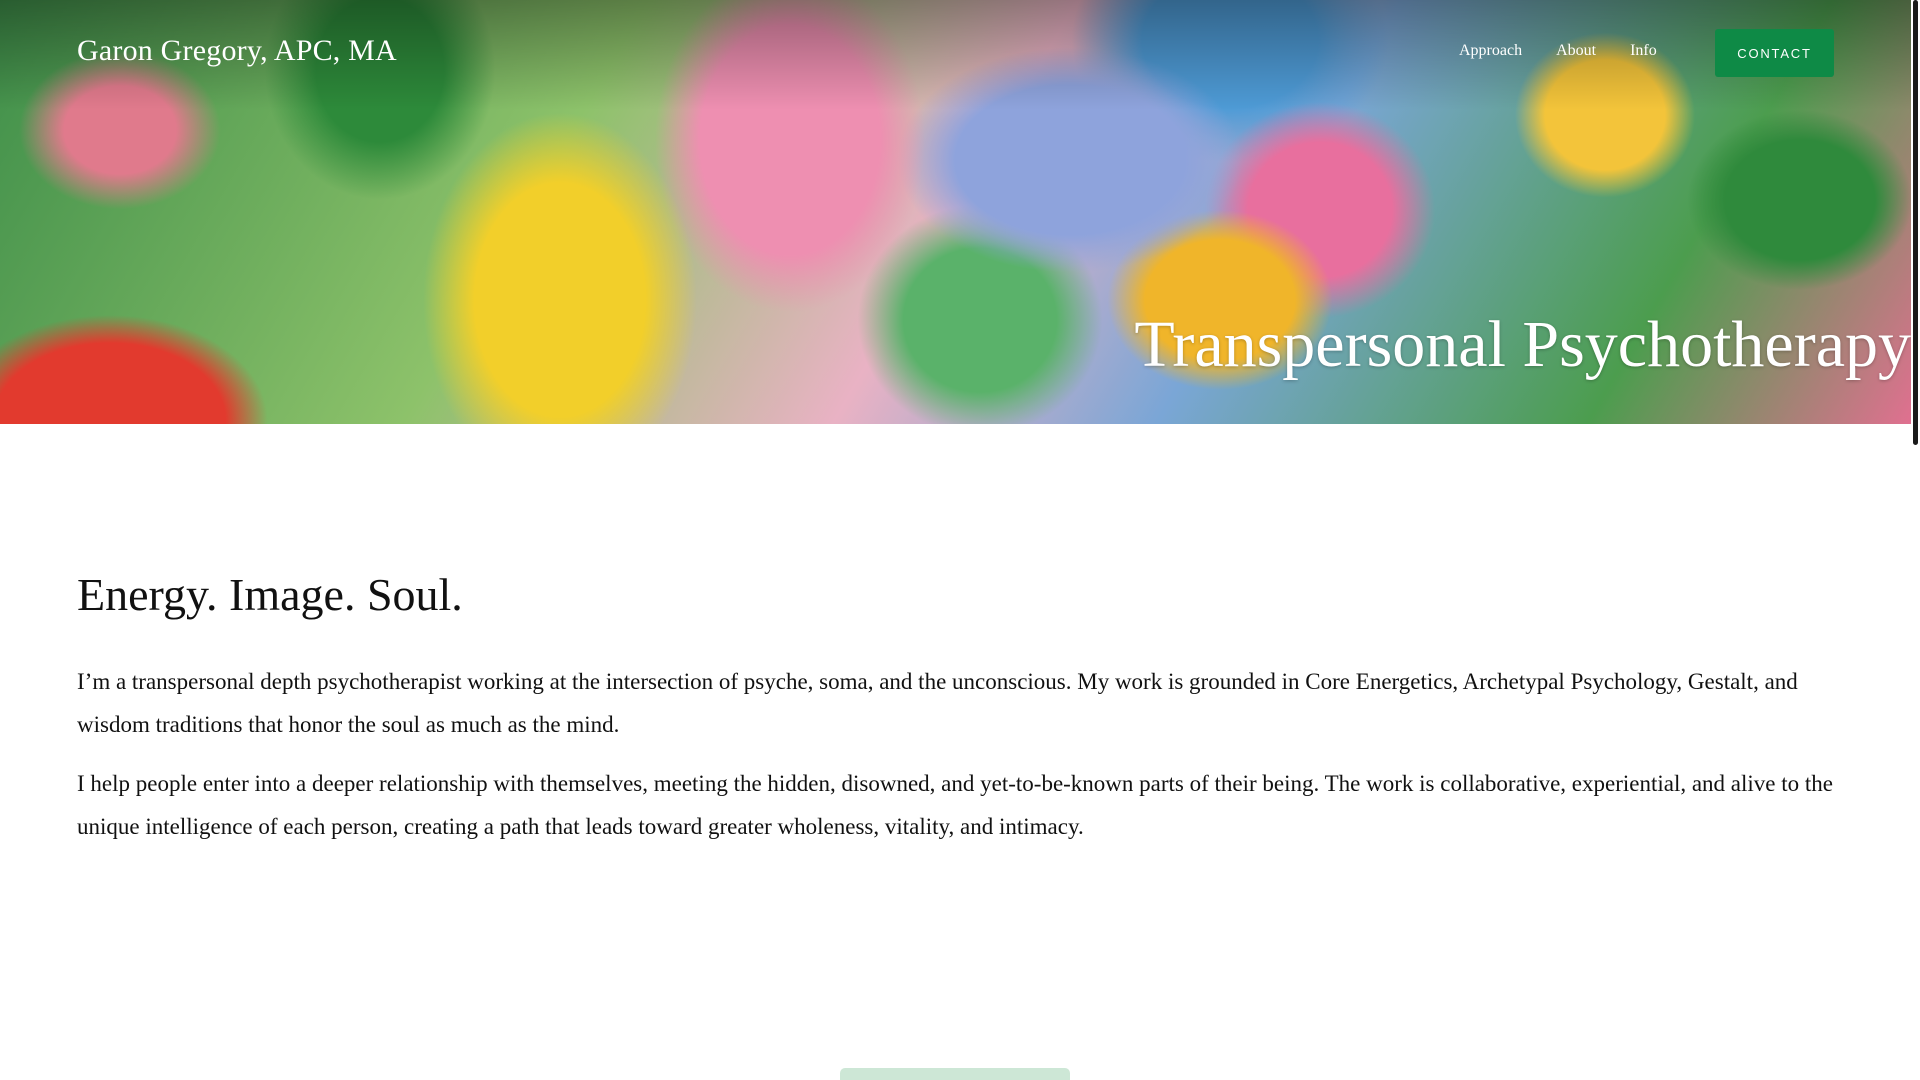 The width and height of the screenshot is (1920, 1080). I want to click on hero-heading: Transpersonal Psychotherapy, so click(1522, 344).